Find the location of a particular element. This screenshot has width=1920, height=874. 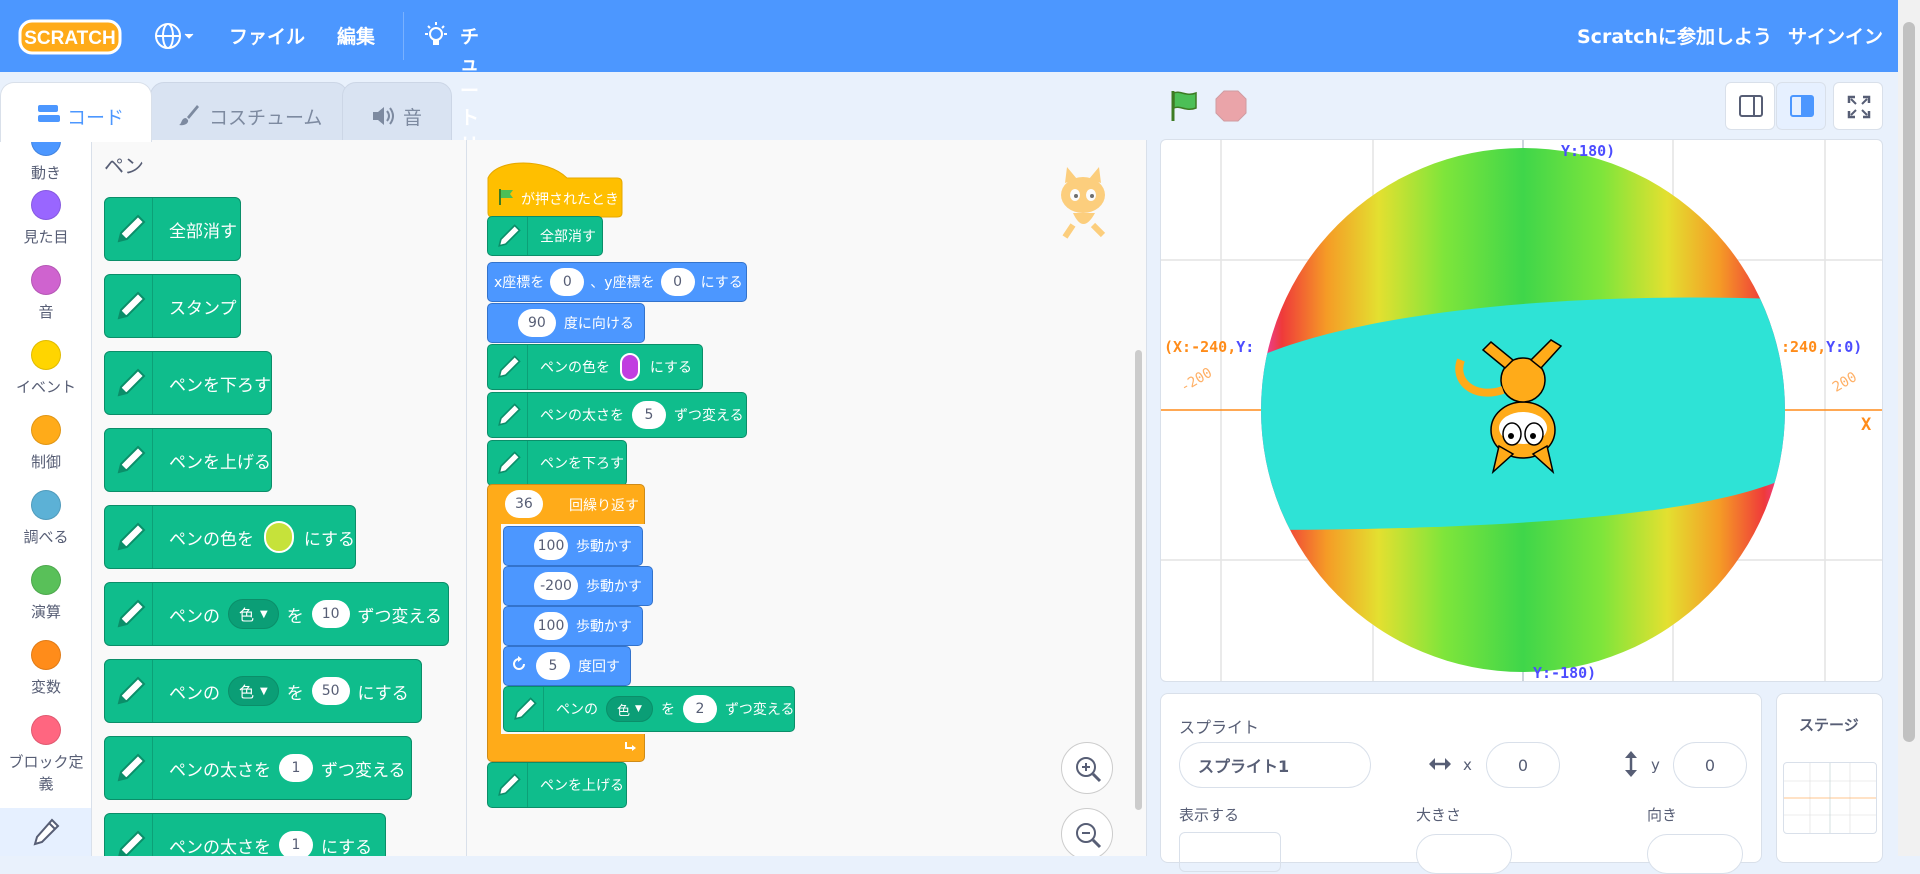

category-motion: 動き is located at coordinates (45, 161).